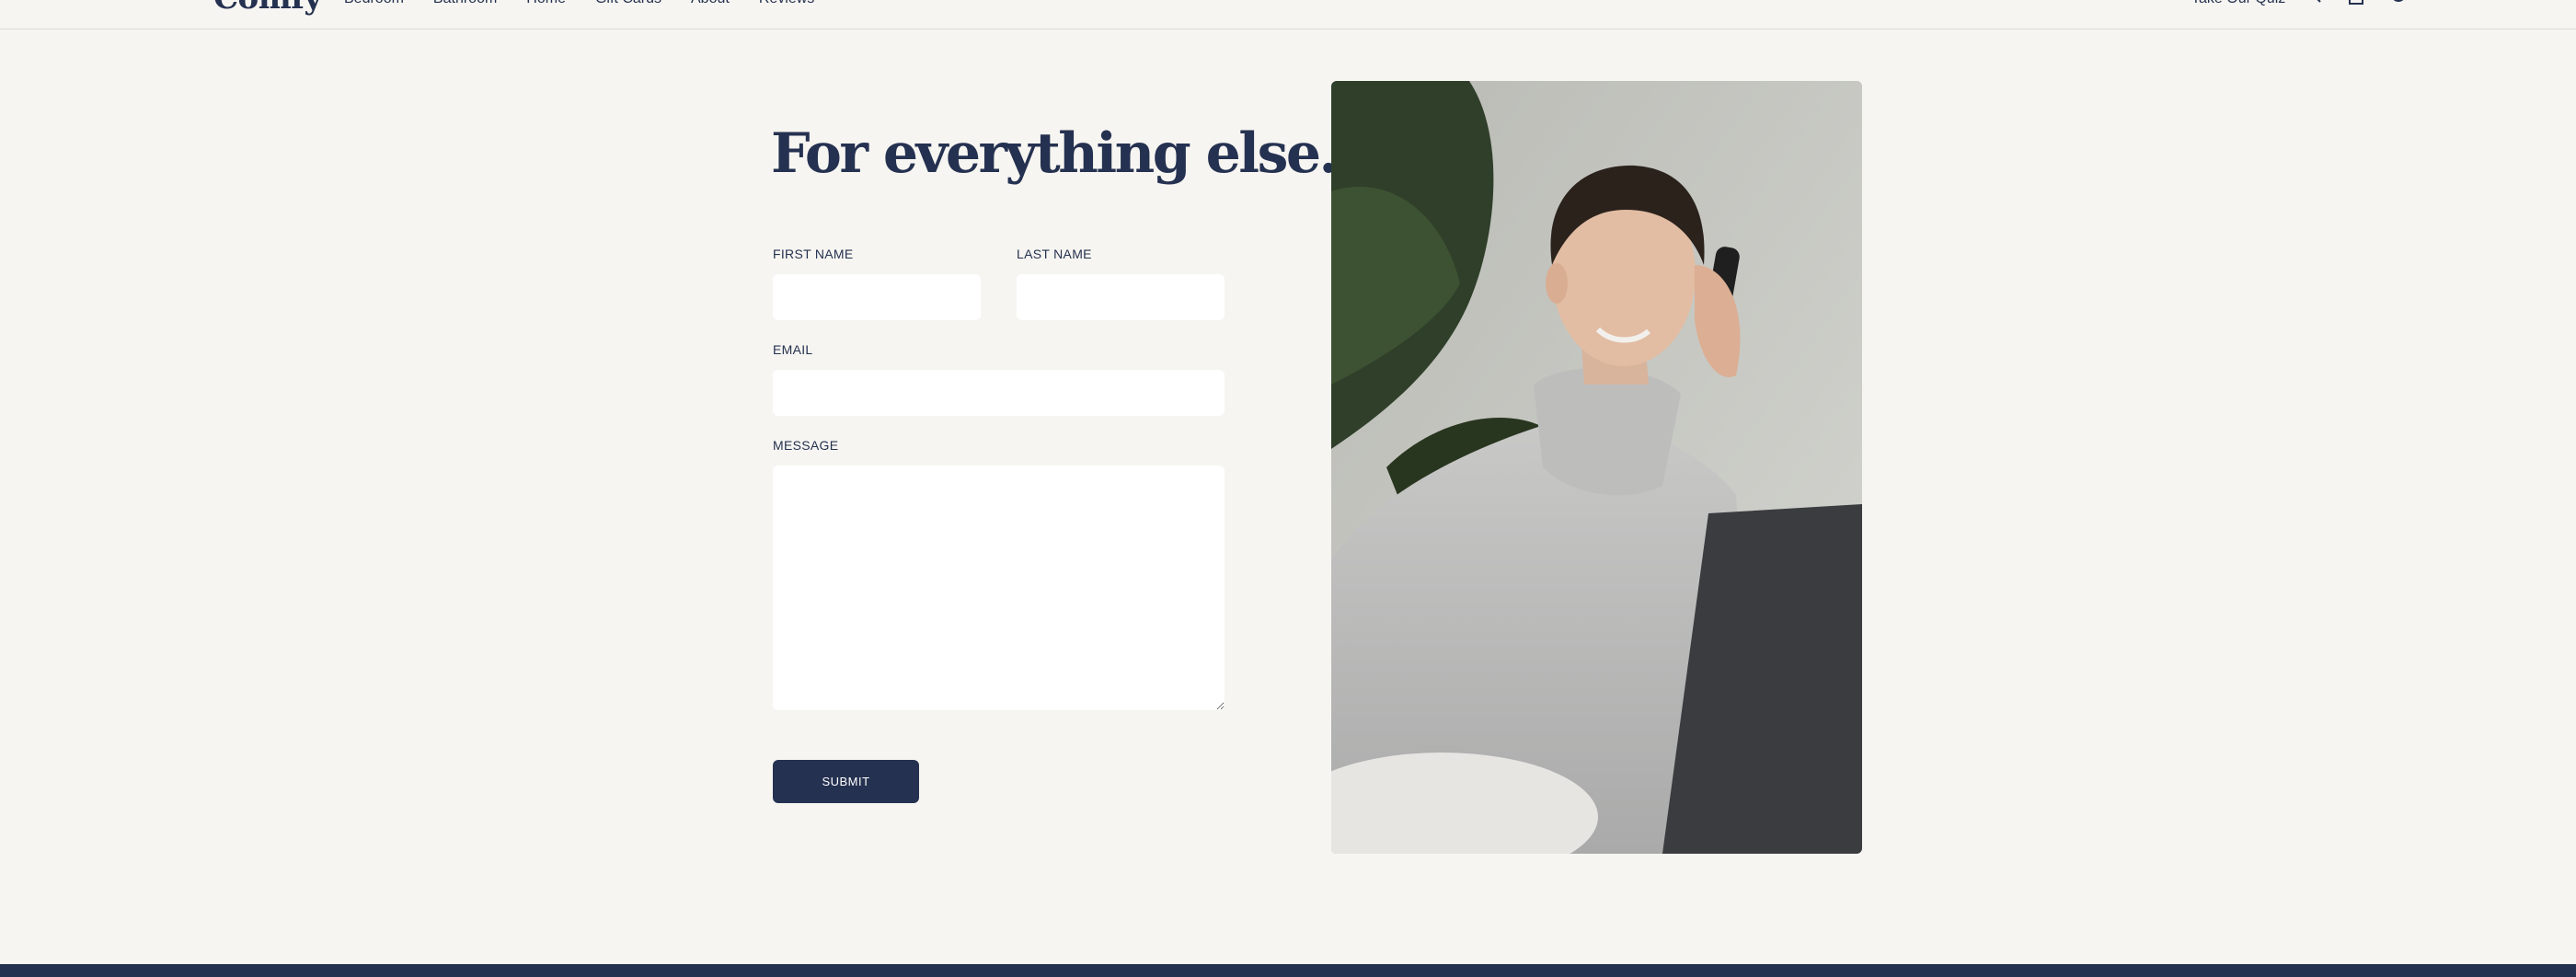  What do you see at coordinates (465, 3) in the screenshot?
I see `nav-link-bathroom: Bathroom` at bounding box center [465, 3].